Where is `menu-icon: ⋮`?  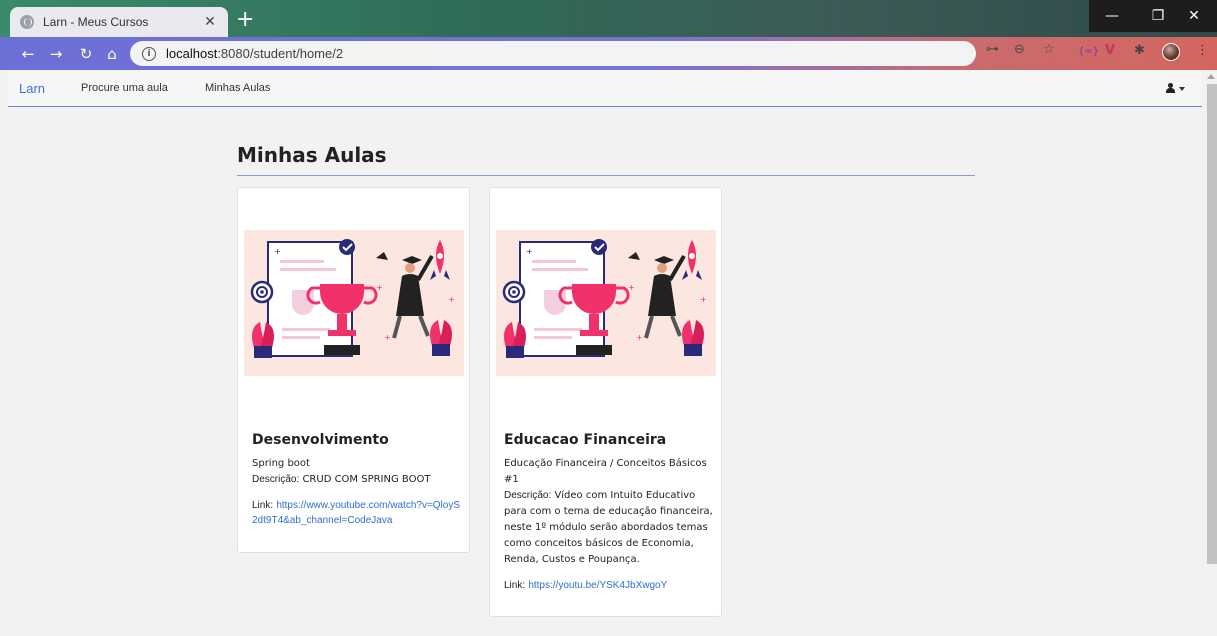
menu-icon: ⋮ is located at coordinates (1202, 50).